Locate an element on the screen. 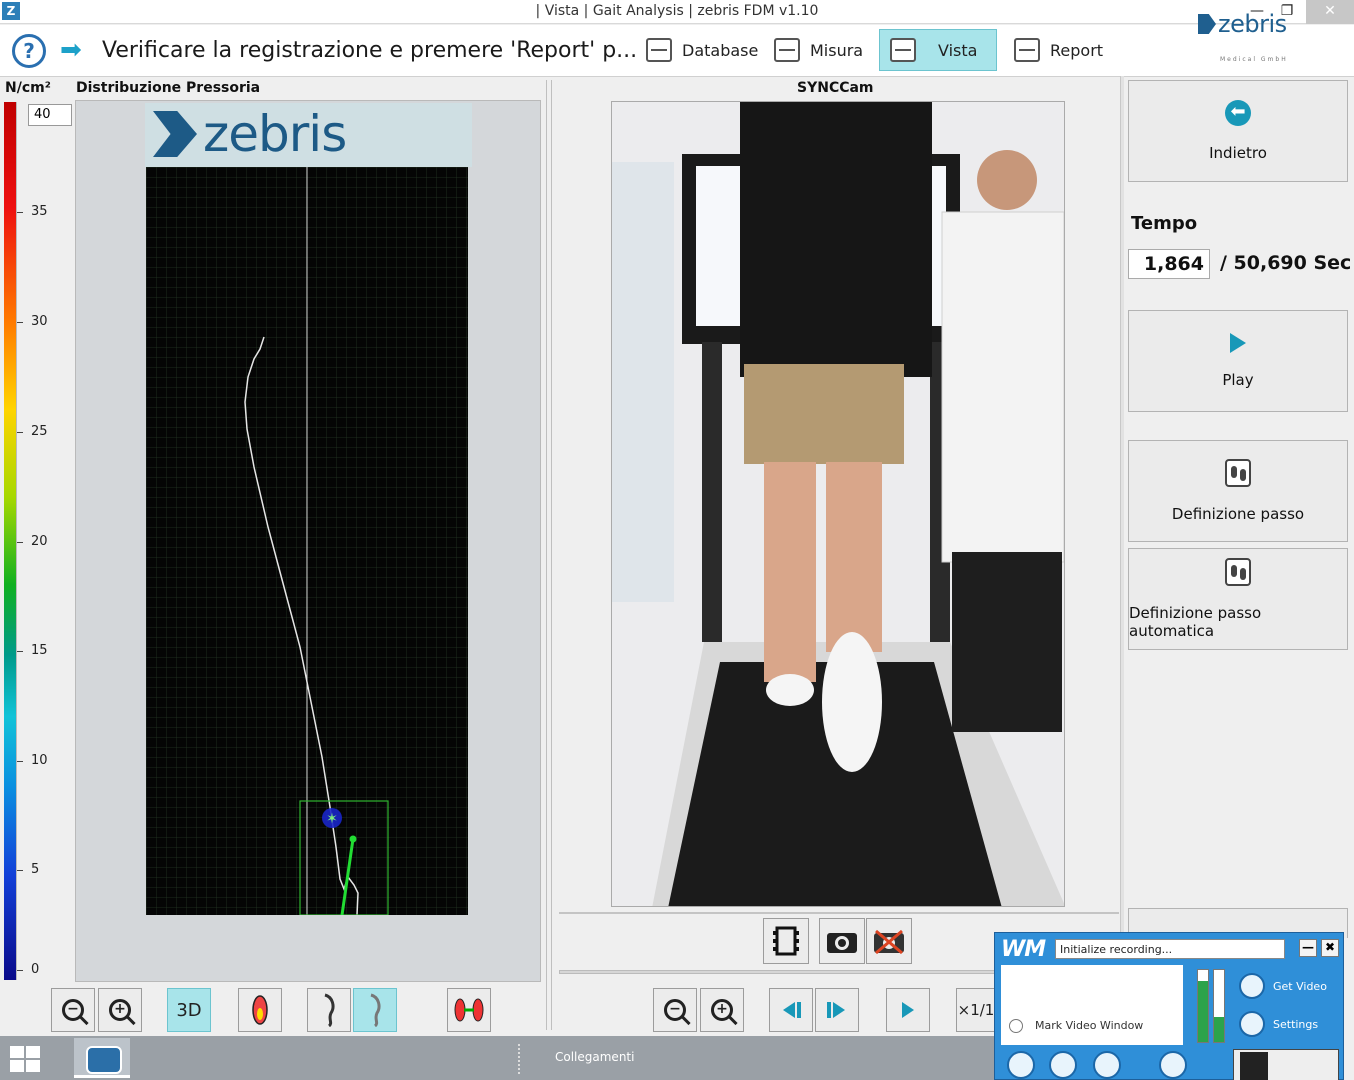  get-video-button: Get Video is located at coordinates (1289, 986).